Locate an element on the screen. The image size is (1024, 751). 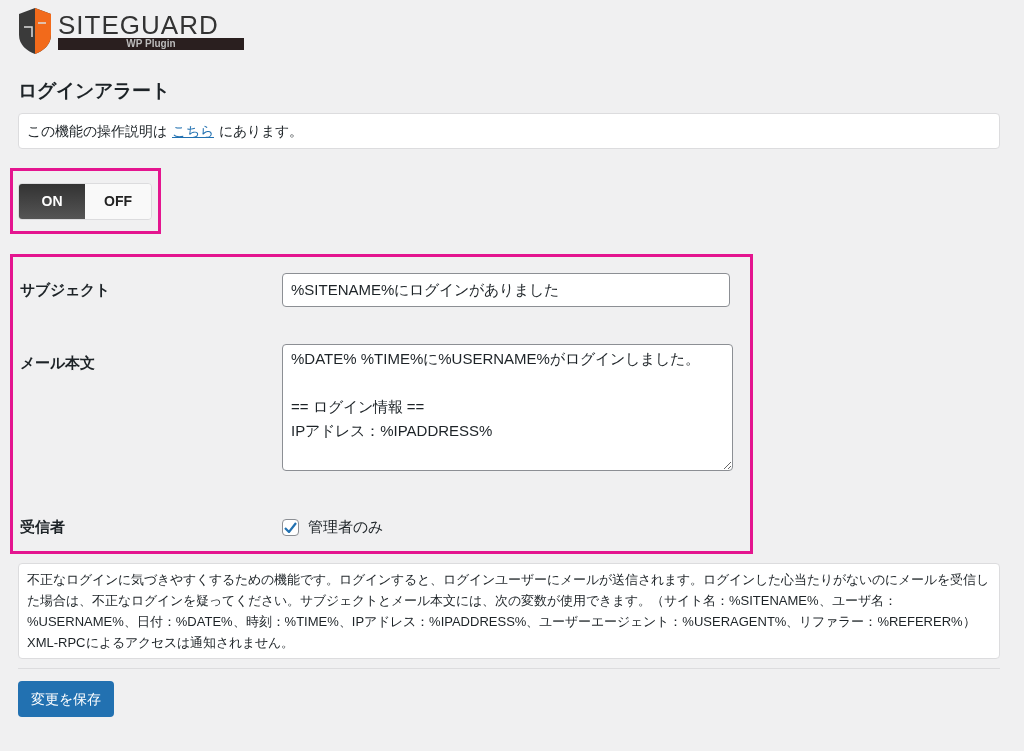
checkmark-icon is located at coordinates (290, 527).